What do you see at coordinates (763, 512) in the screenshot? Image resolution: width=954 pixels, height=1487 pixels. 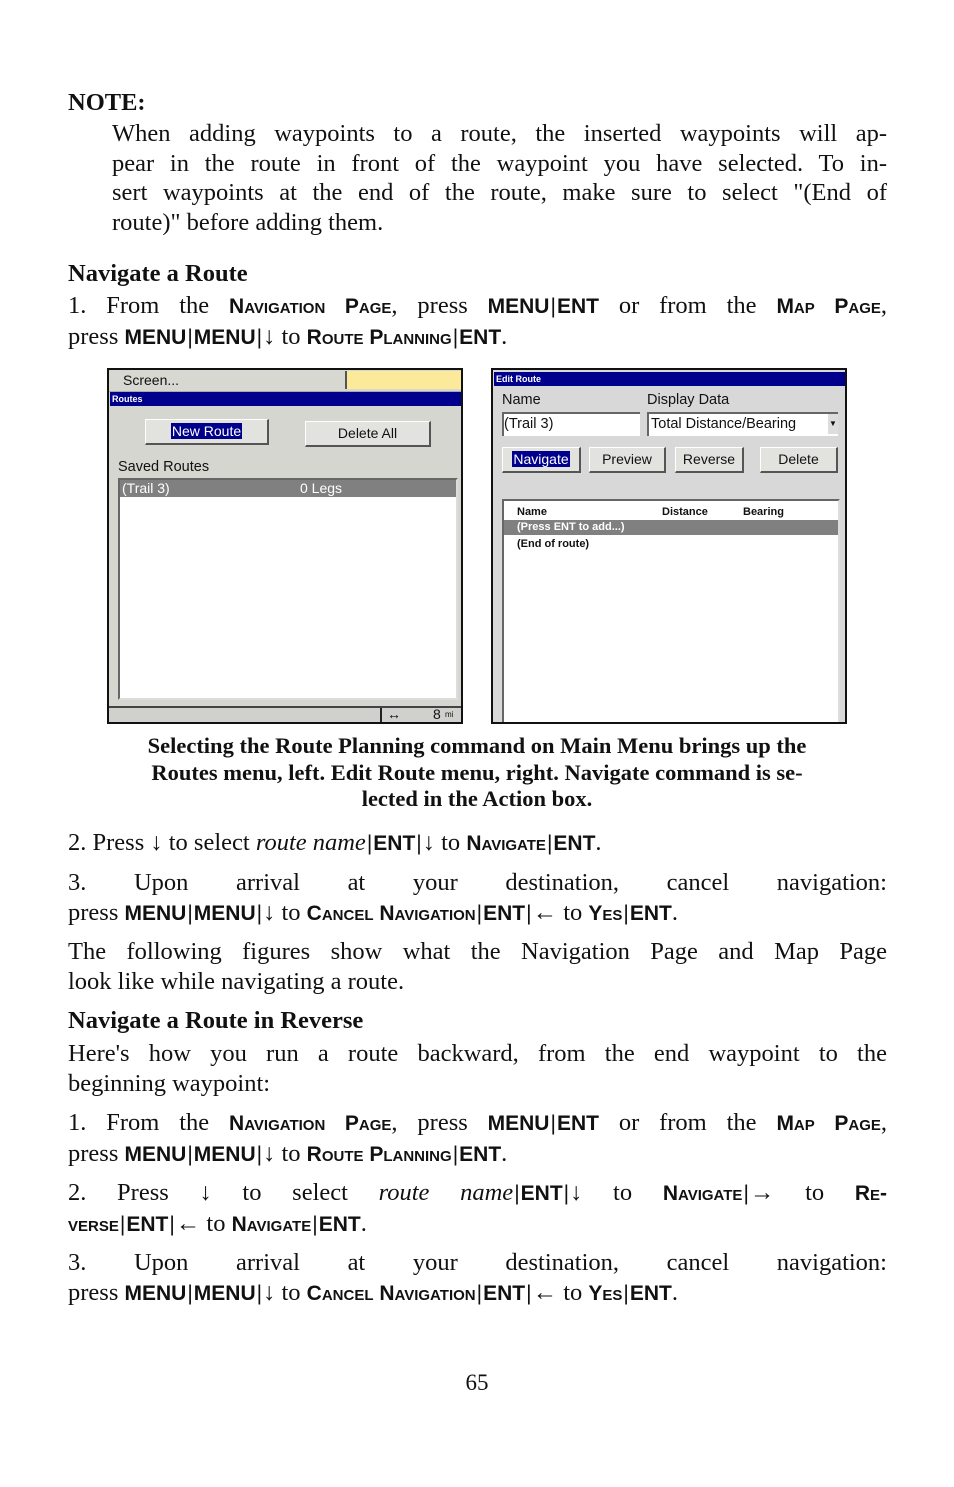 I see `column-bearing: Bearing` at bounding box center [763, 512].